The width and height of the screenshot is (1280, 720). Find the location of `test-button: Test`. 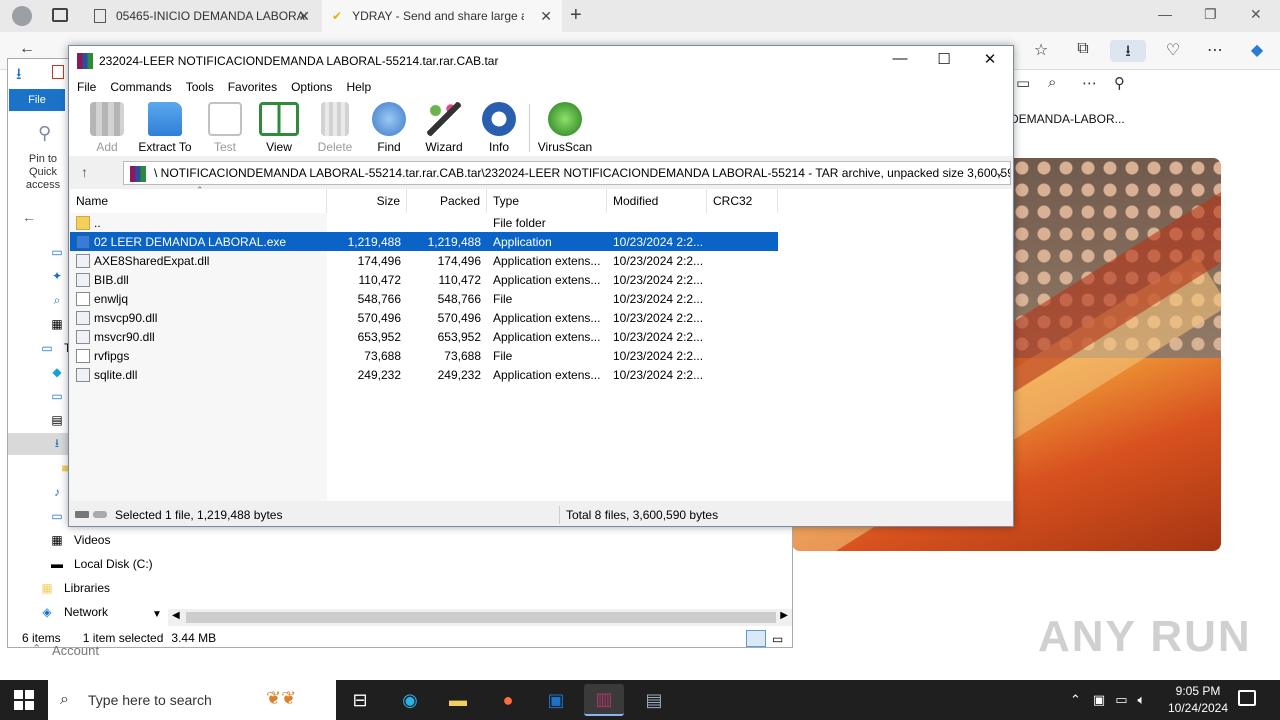

test-button: Test is located at coordinates (225, 128).